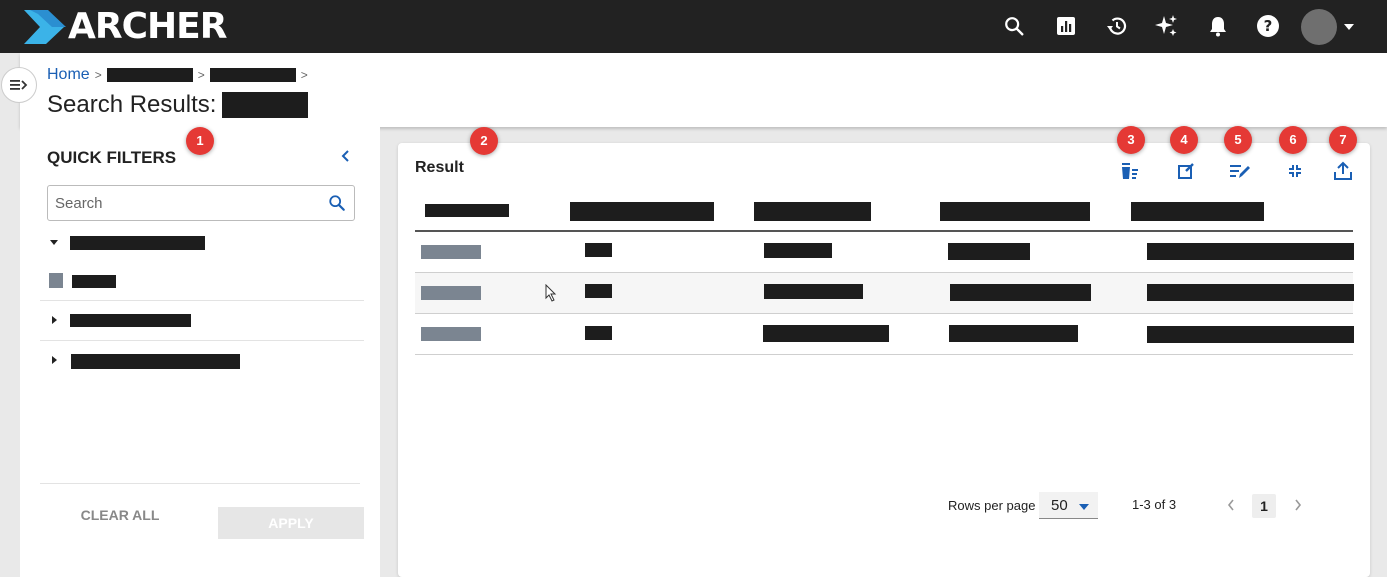 The width and height of the screenshot is (1387, 577). Describe the element at coordinates (551, 293) in the screenshot. I see `mouse-cursor-icon` at that location.